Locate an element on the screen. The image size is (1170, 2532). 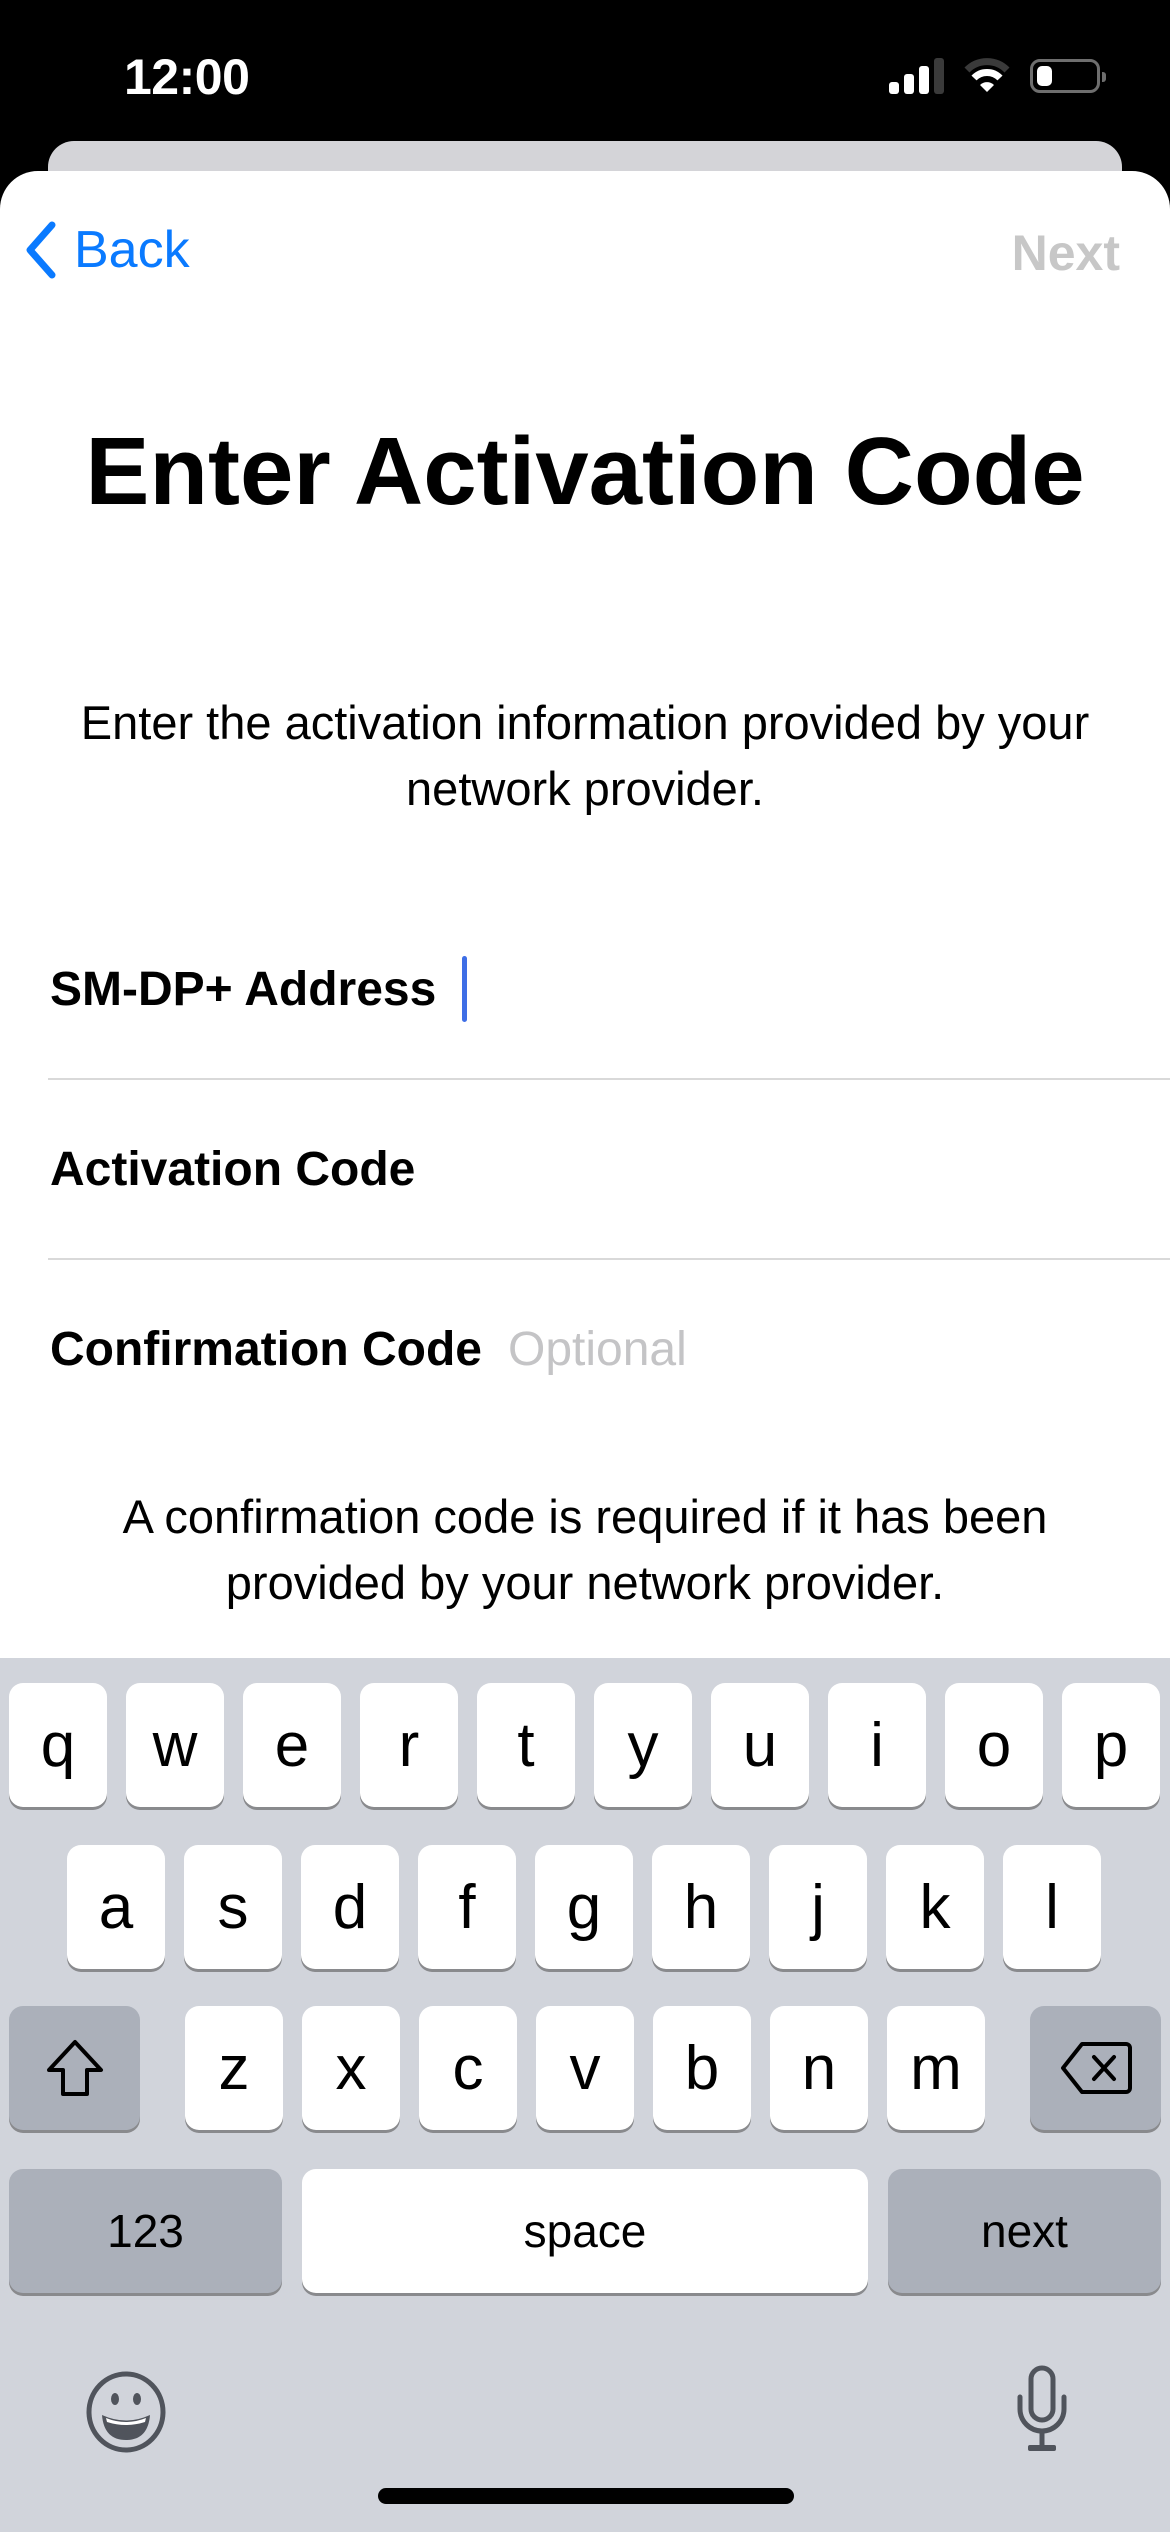
status-bar: 12:00 is located at coordinates (585, 70).